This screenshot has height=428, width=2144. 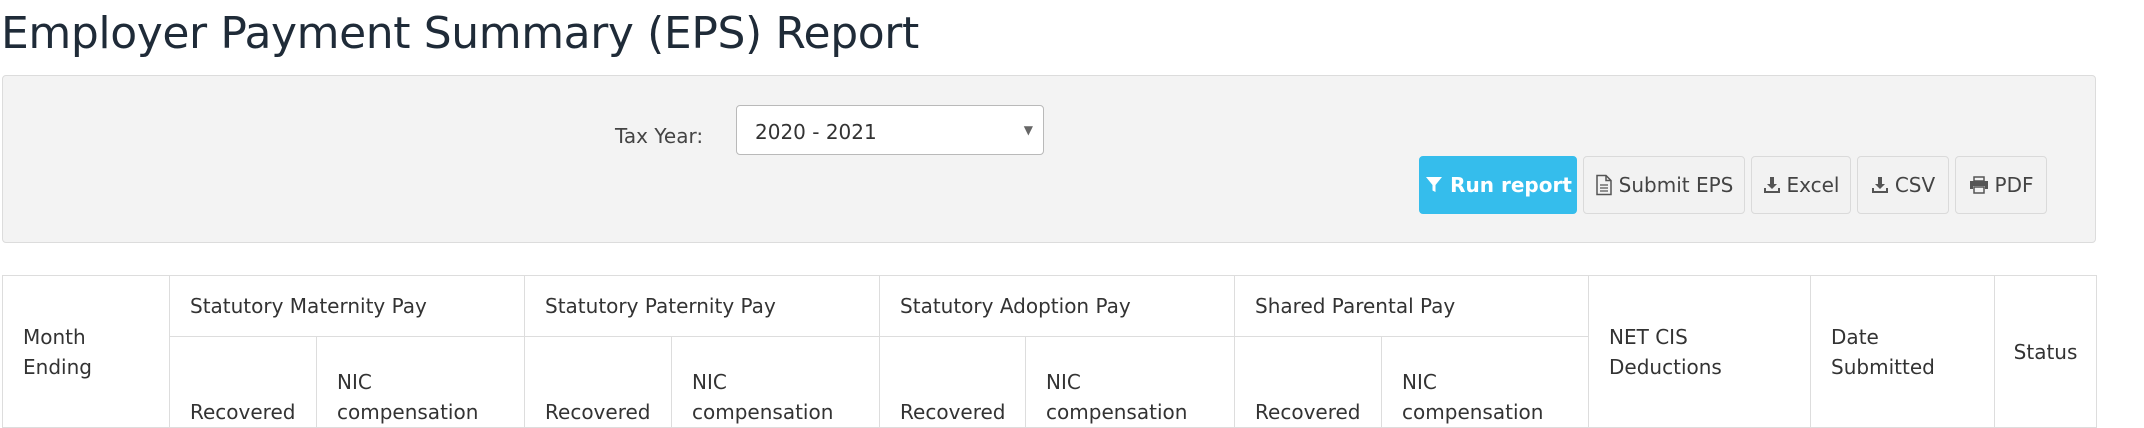 I want to click on group-statutory-adoption-pay: Statutory Adoption Pay, so click(x=1057, y=306).